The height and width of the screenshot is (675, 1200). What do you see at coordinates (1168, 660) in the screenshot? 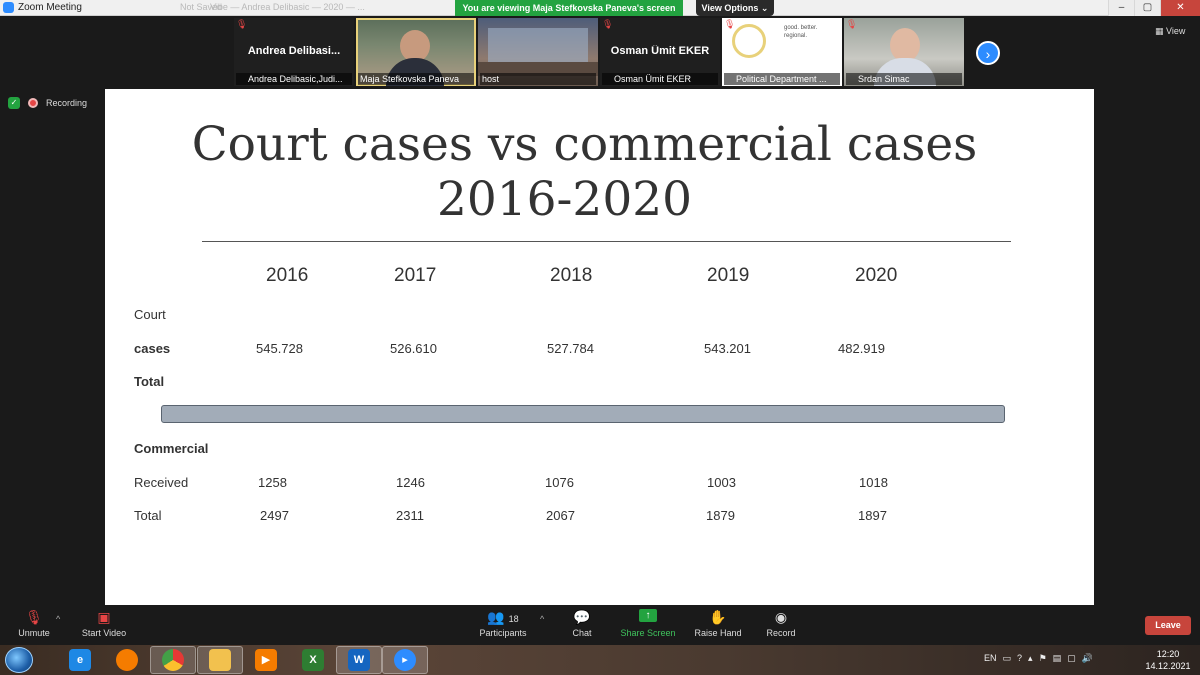
I see `taskbar-clock: 12:20 14.12.2021` at bounding box center [1168, 660].